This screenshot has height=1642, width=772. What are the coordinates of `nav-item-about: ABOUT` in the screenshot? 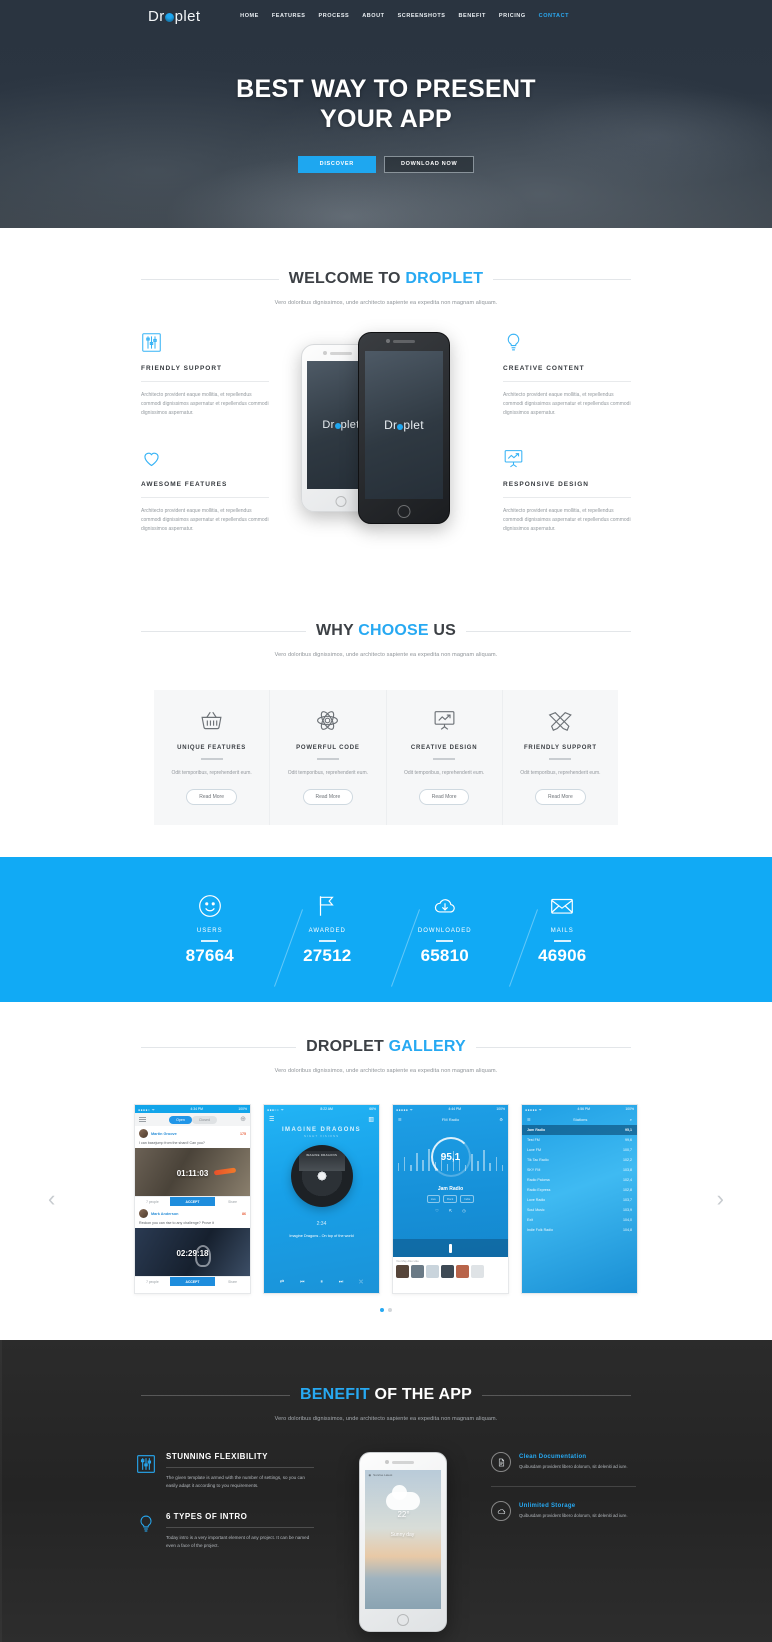 It's located at (373, 16).